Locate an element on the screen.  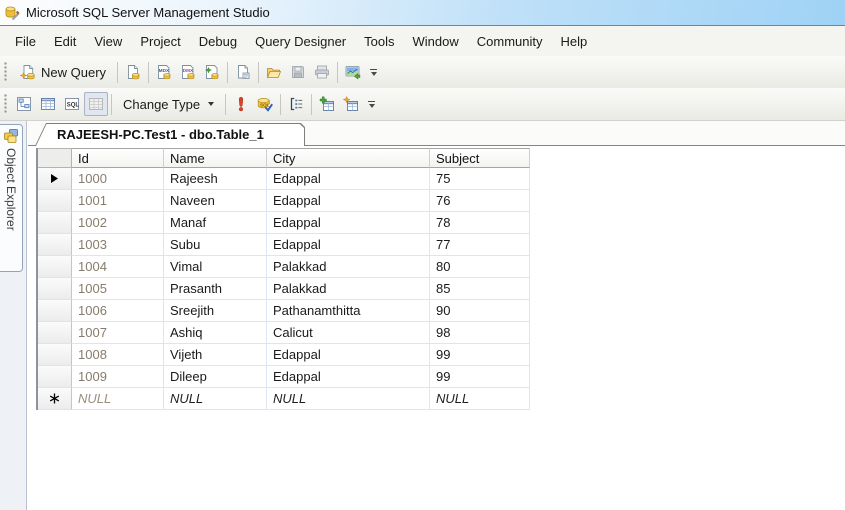
menu-tools: Tools is located at coordinates (379, 41).